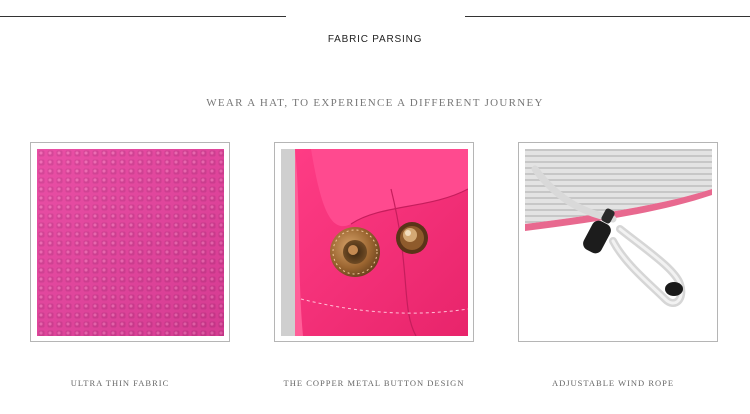 This screenshot has width=750, height=414. I want to click on caption-wind-rope: ADJUSTABLE WIND ROPE, so click(613, 383).